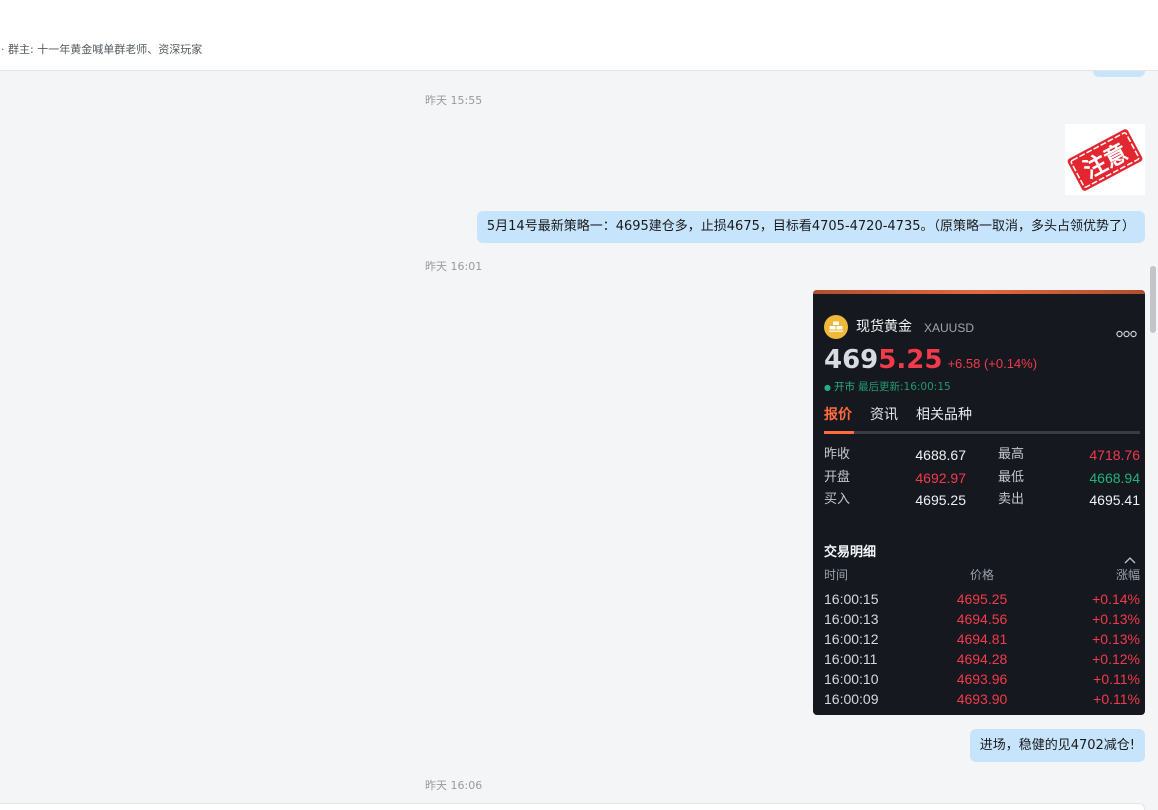  I want to click on instrument-symbol: XAUUSD, so click(949, 328).